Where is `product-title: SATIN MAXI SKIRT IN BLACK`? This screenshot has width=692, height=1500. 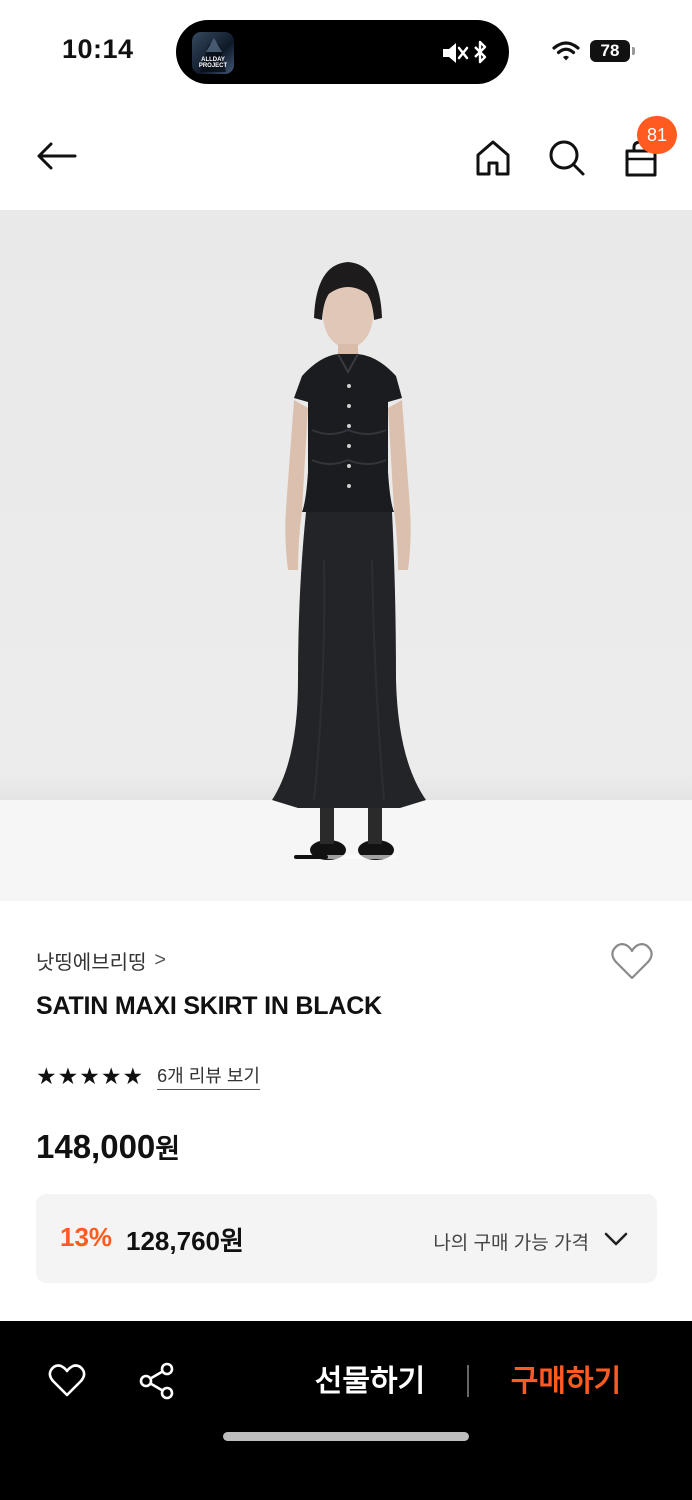
product-title: SATIN MAXI SKIRT IN BLACK is located at coordinates (209, 1006).